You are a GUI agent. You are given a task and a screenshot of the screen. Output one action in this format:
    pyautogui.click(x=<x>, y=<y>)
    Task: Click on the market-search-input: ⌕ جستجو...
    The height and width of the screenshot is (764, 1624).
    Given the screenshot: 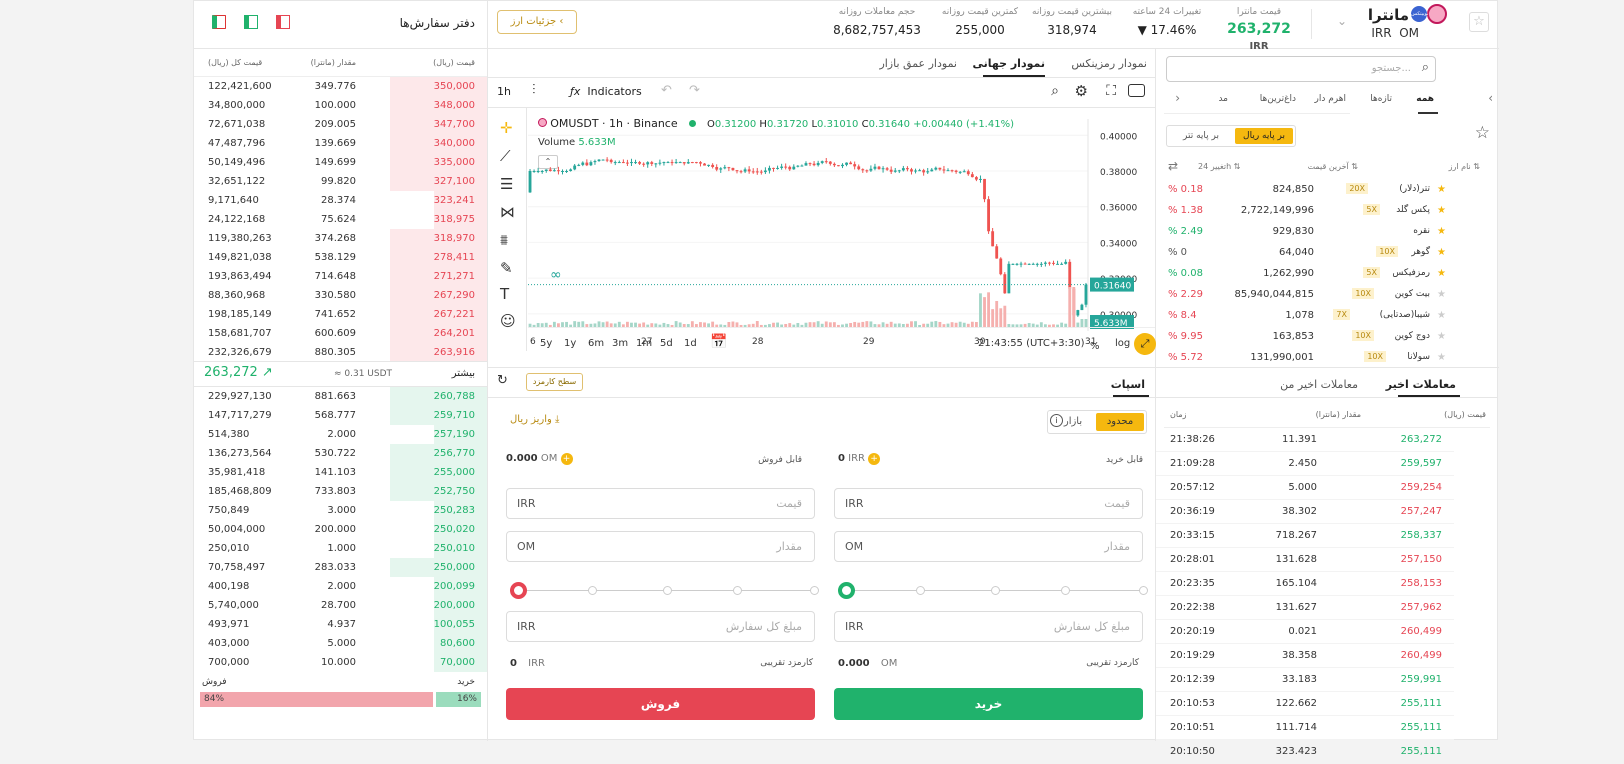 What is the action you would take?
    pyautogui.click(x=1301, y=69)
    